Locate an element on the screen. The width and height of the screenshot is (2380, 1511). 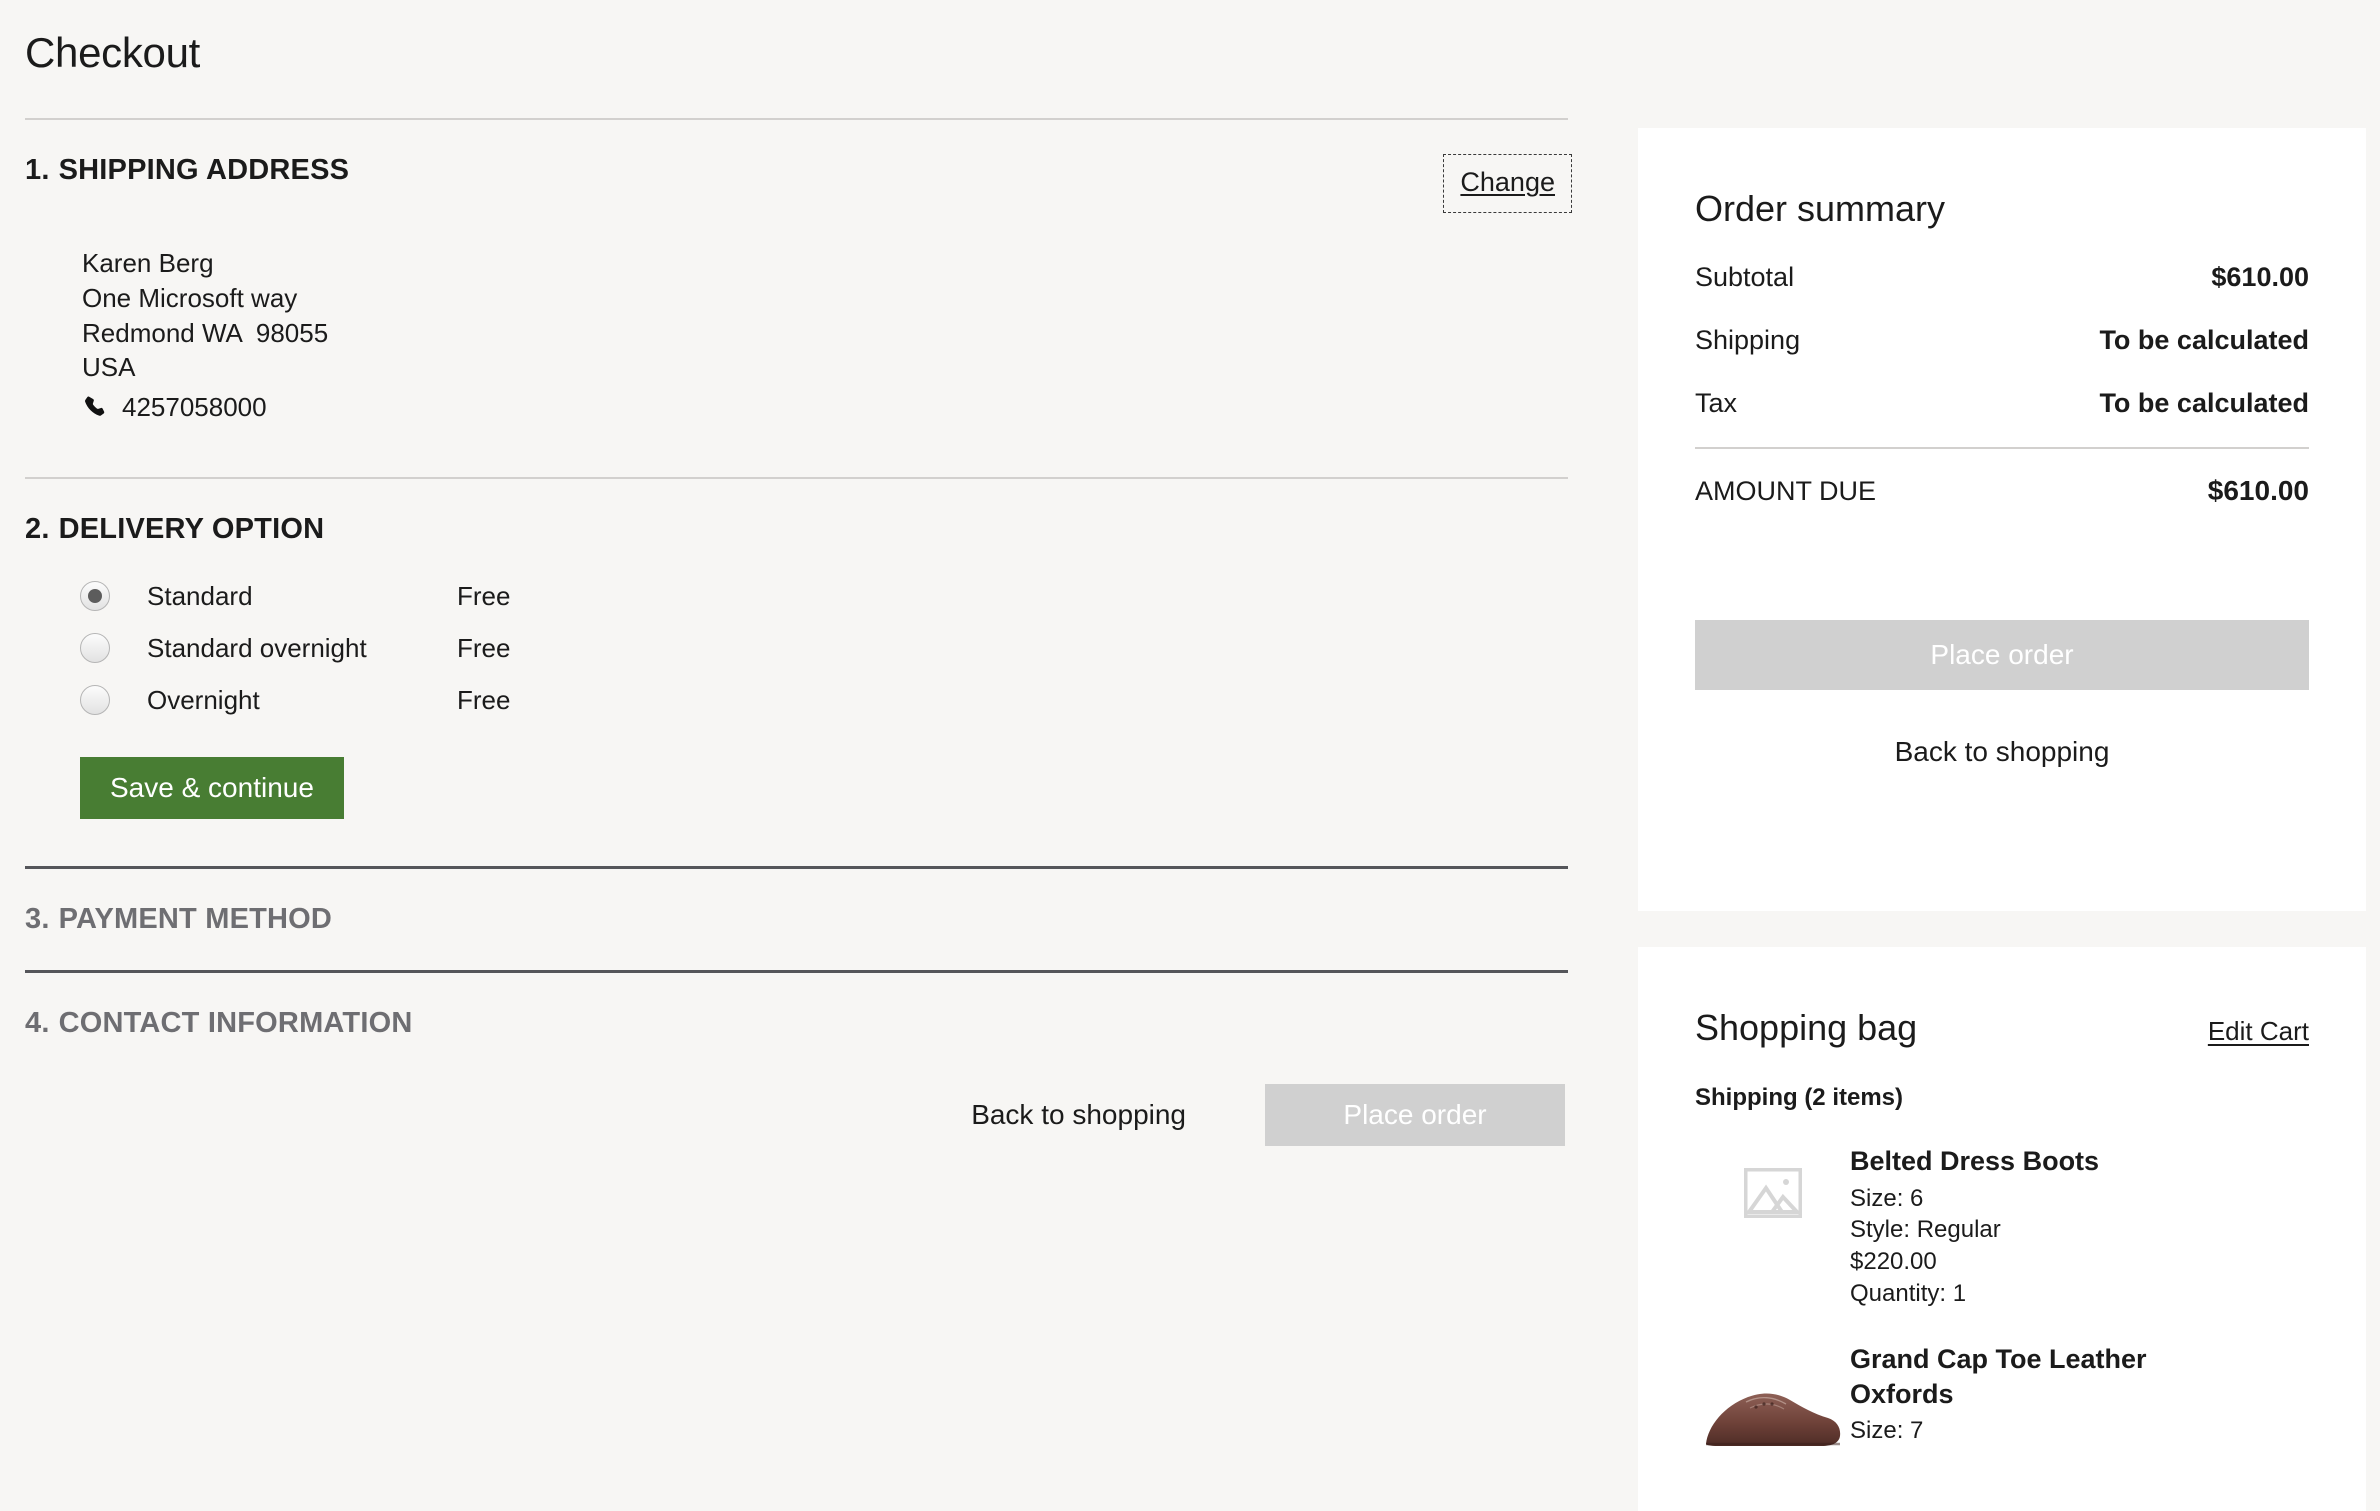
section-payment-method: 3. PAYMENT METHOD is located at coordinates (798, 921).